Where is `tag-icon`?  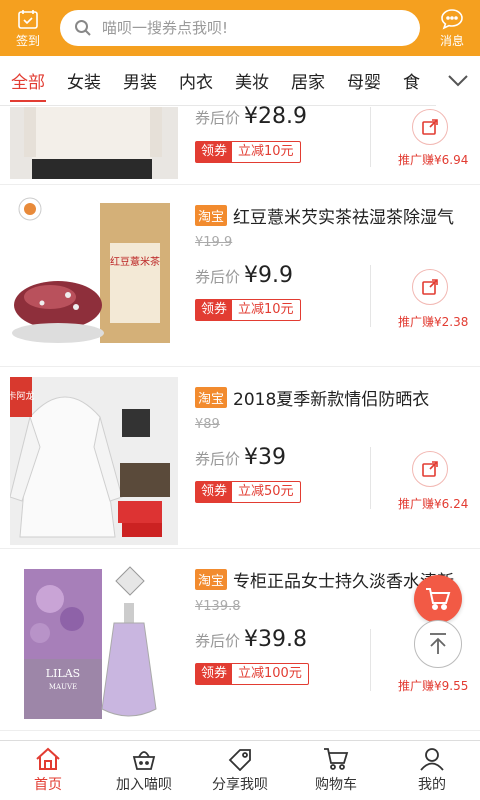 tag-icon is located at coordinates (239, 760).